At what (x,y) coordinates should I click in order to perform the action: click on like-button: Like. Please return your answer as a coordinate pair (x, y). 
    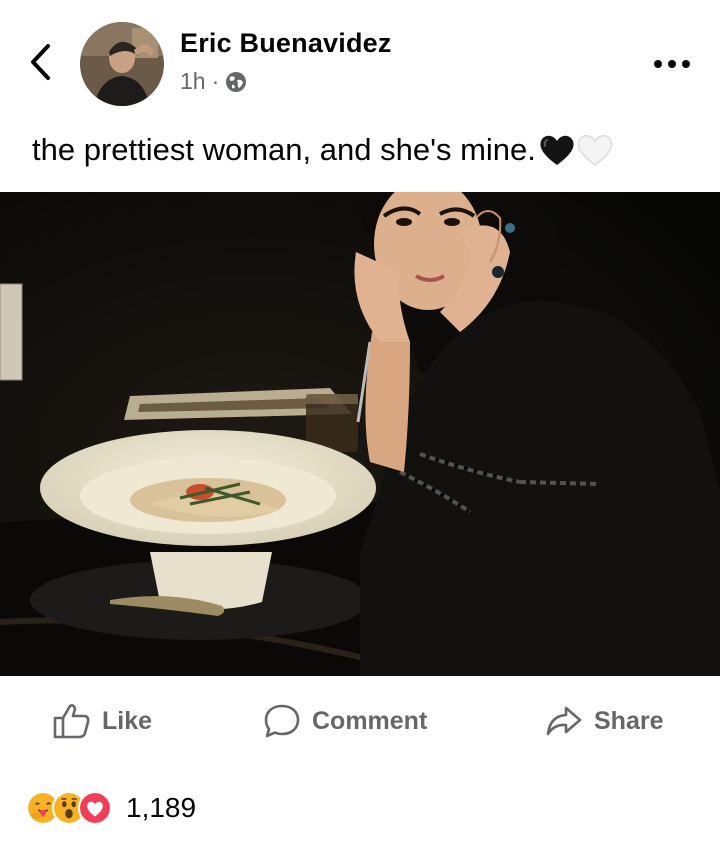
    Looking at the image, I should click on (102, 721).